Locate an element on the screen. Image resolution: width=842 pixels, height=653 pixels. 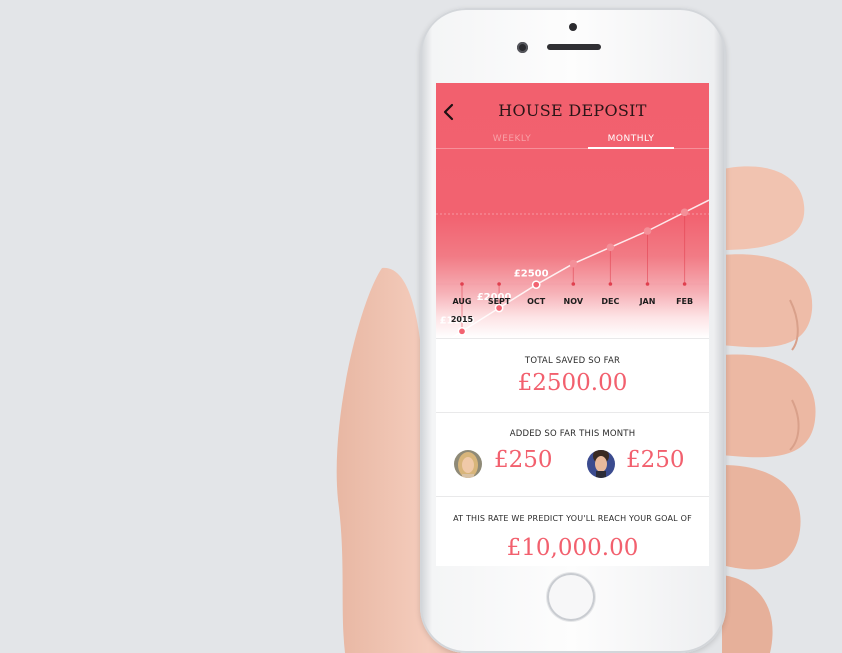
tick-dot-nov is located at coordinates (573, 284).